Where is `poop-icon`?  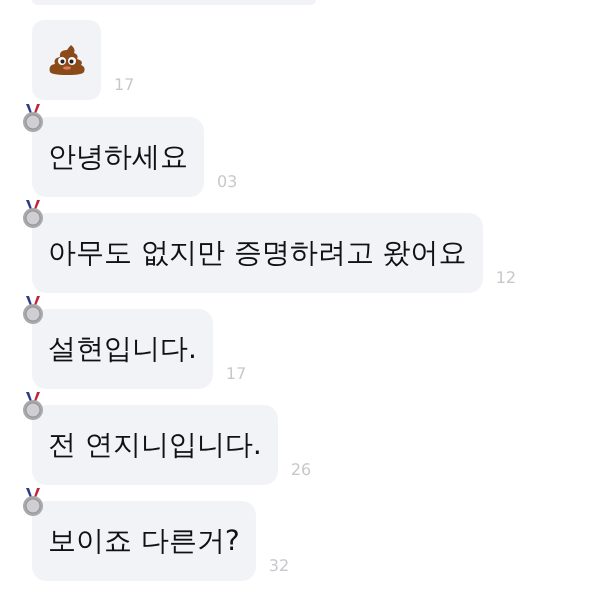
poop-icon is located at coordinates (67, 60).